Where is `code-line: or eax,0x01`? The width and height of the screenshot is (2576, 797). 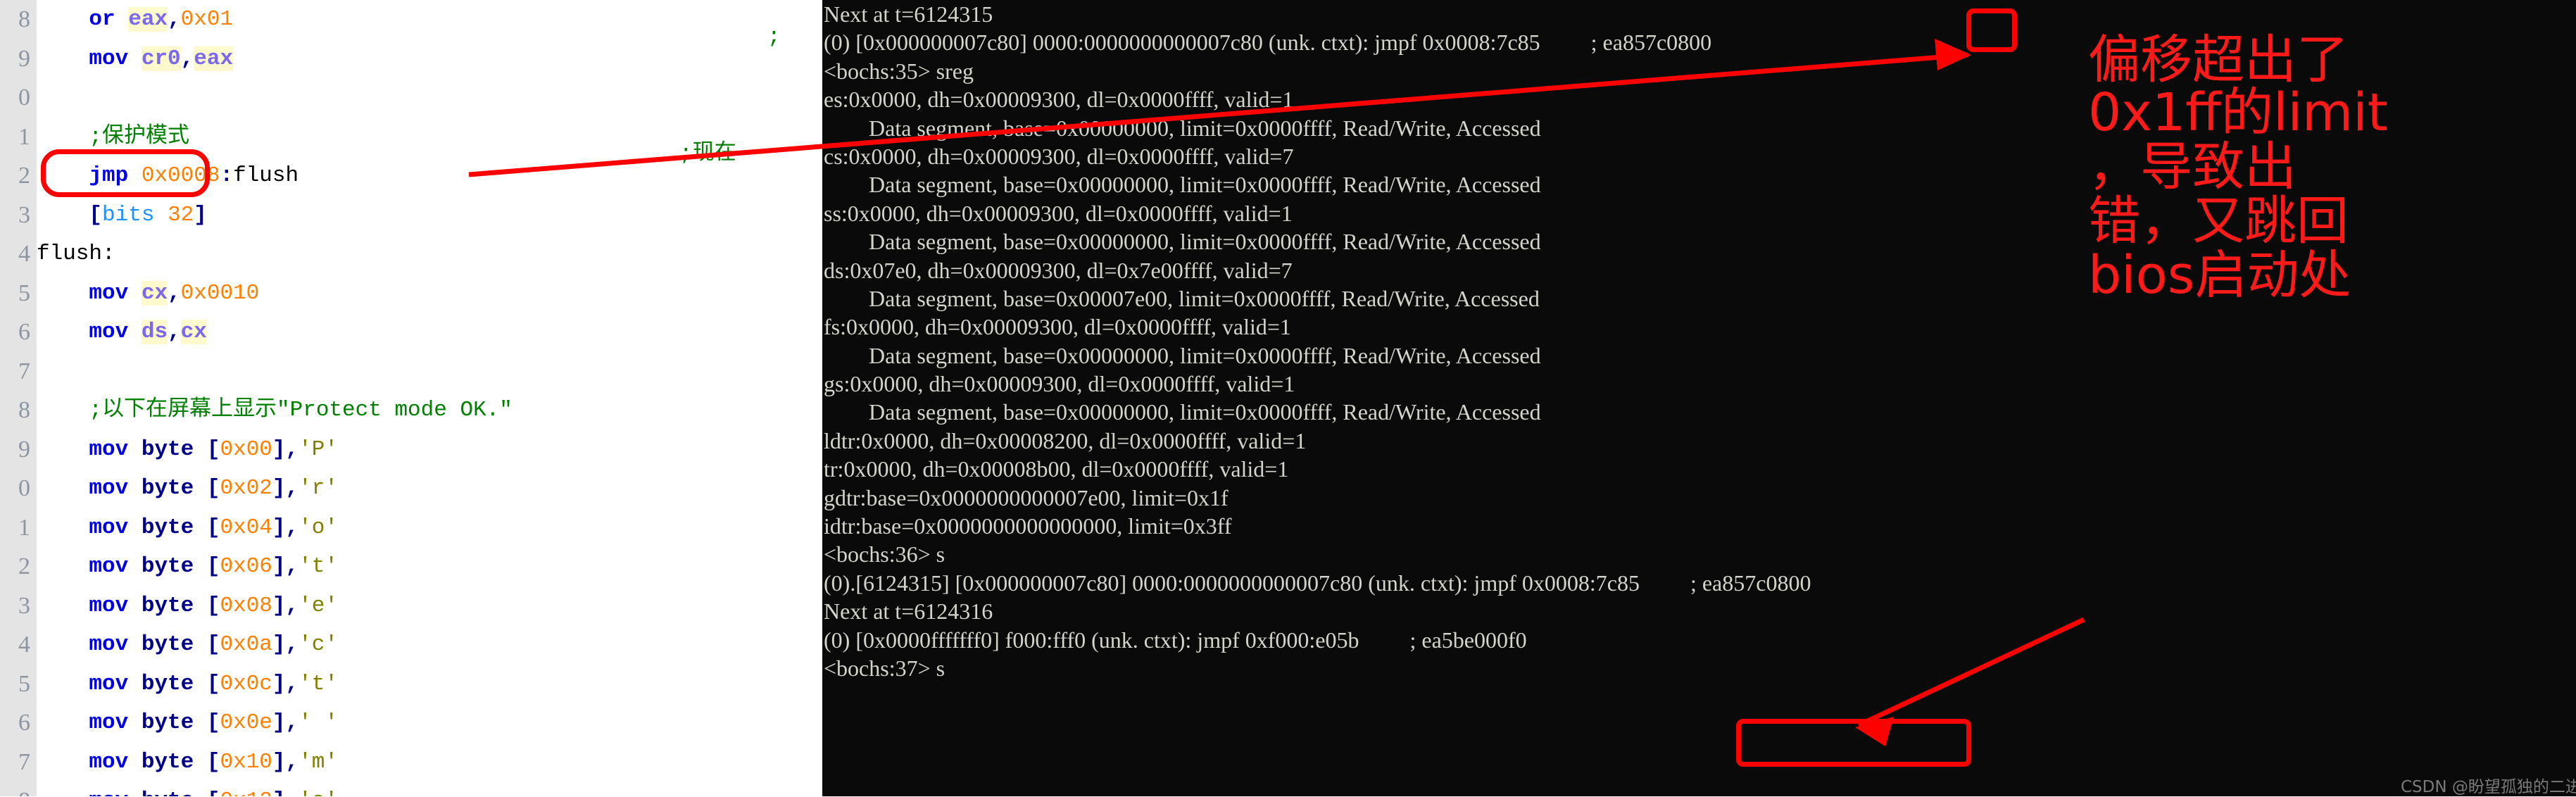
code-line: or eax,0x01 is located at coordinates (430, 19).